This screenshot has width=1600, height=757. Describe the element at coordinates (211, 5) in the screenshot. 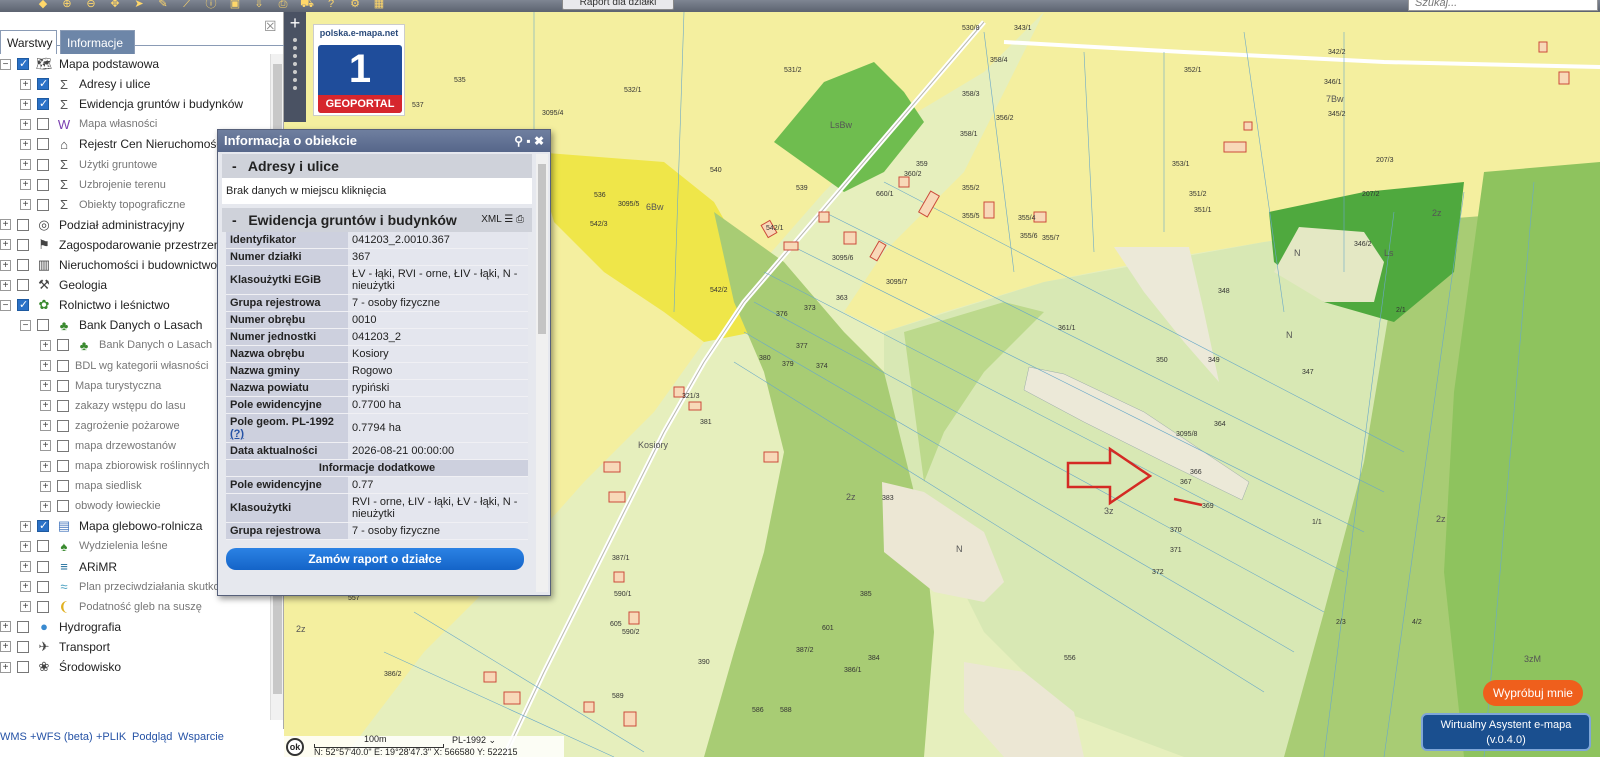

I see `info-icon: ⓘ` at that location.